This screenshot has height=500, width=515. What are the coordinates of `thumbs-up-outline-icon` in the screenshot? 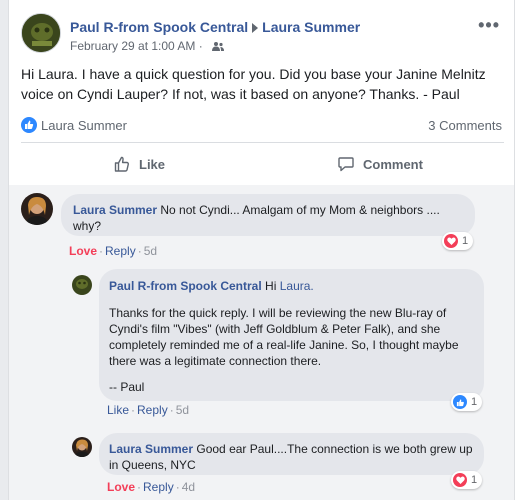 It's located at (121, 164).